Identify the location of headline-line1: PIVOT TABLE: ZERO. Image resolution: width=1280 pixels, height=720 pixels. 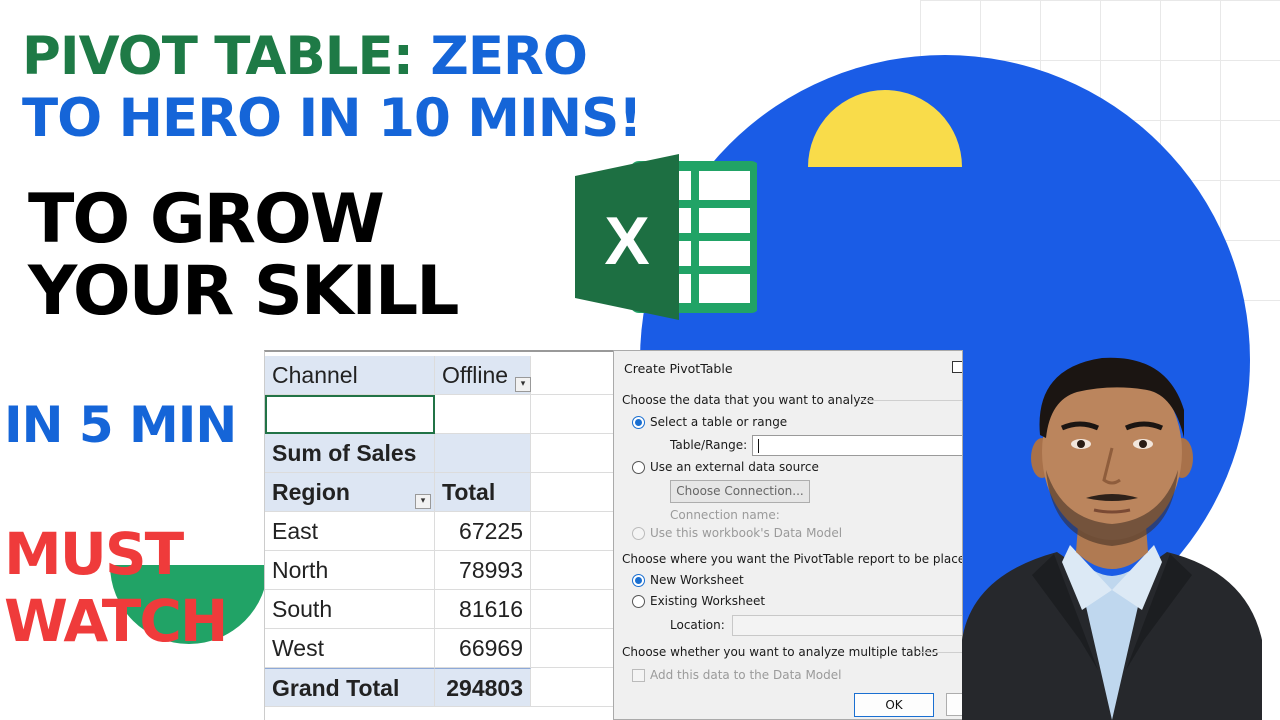
(305, 56).